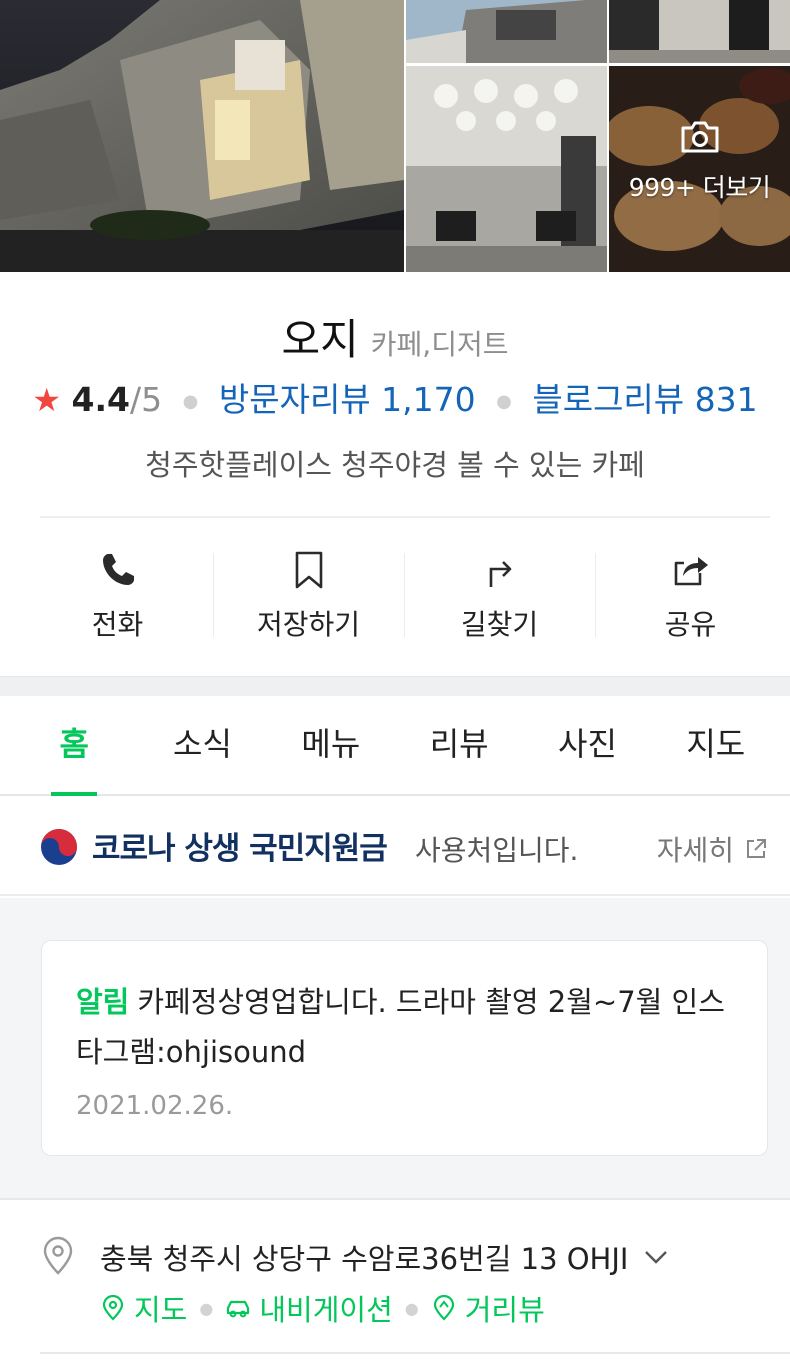  I want to click on location-pin-icon, so click(58, 1255).